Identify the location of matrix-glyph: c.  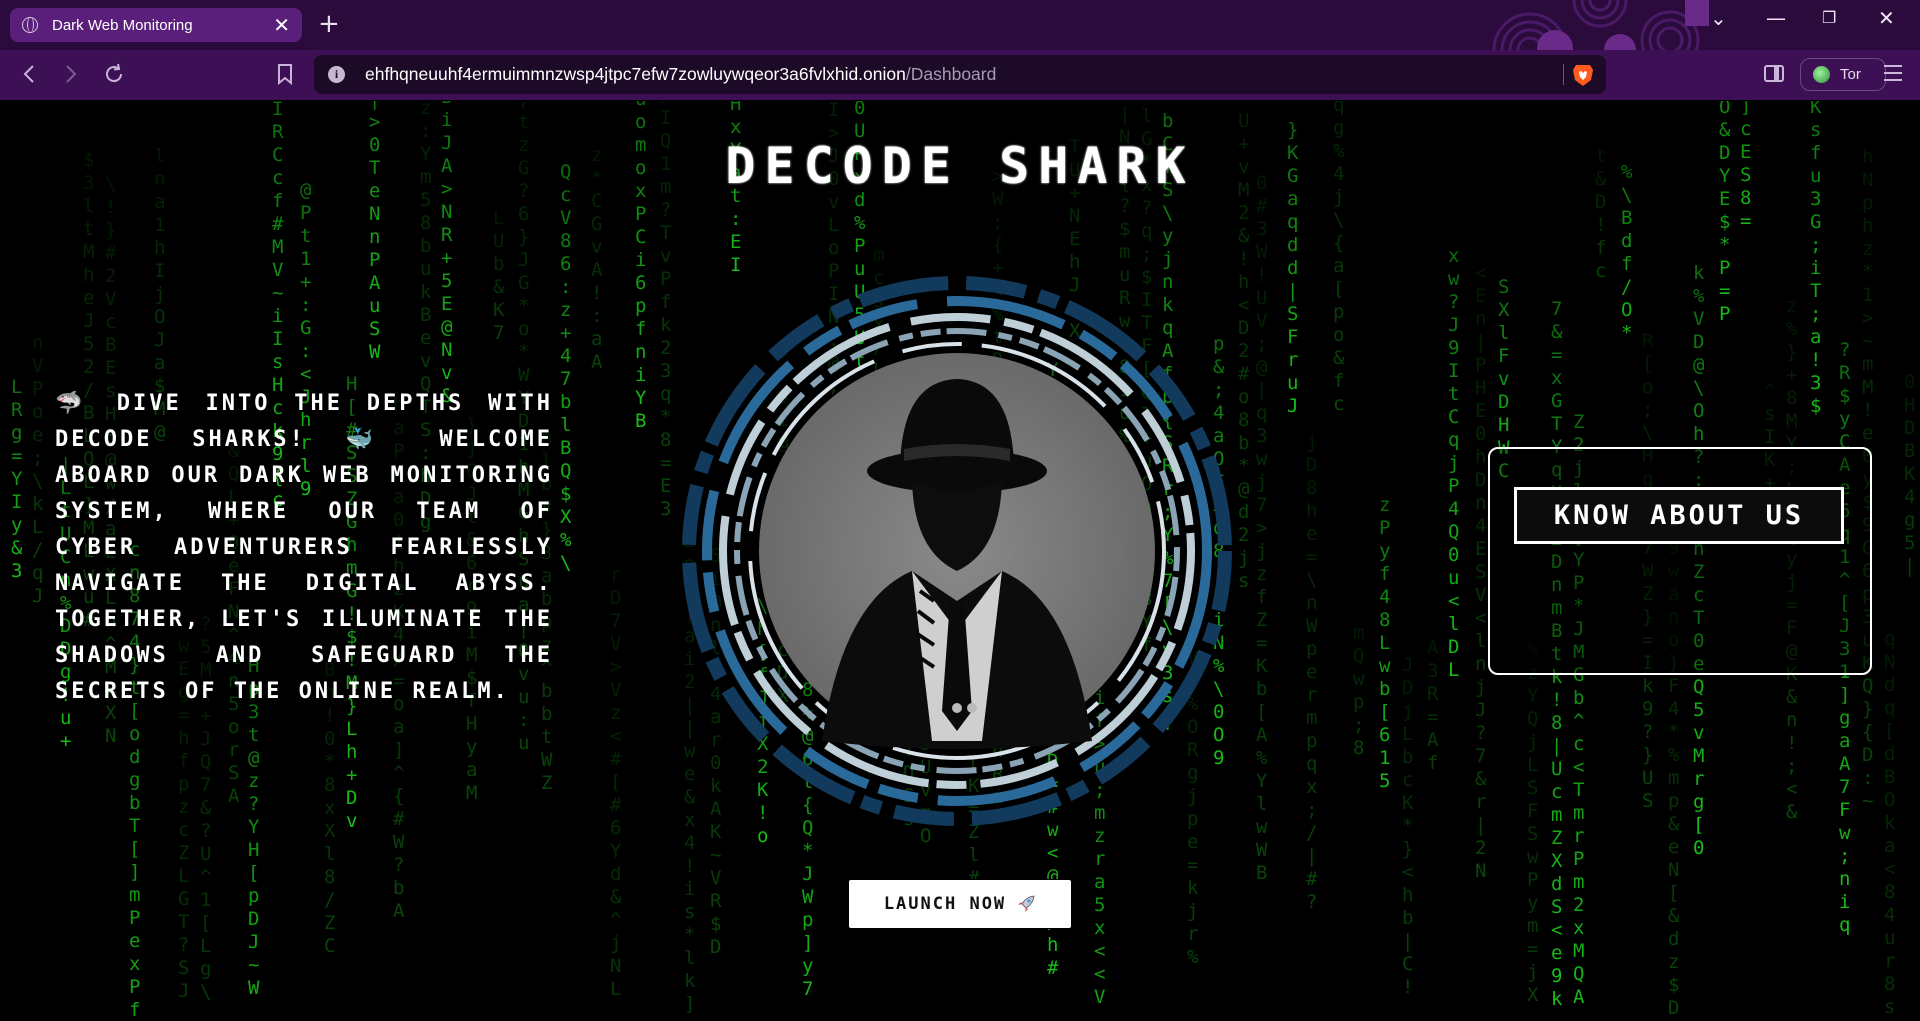
(1407, 780).